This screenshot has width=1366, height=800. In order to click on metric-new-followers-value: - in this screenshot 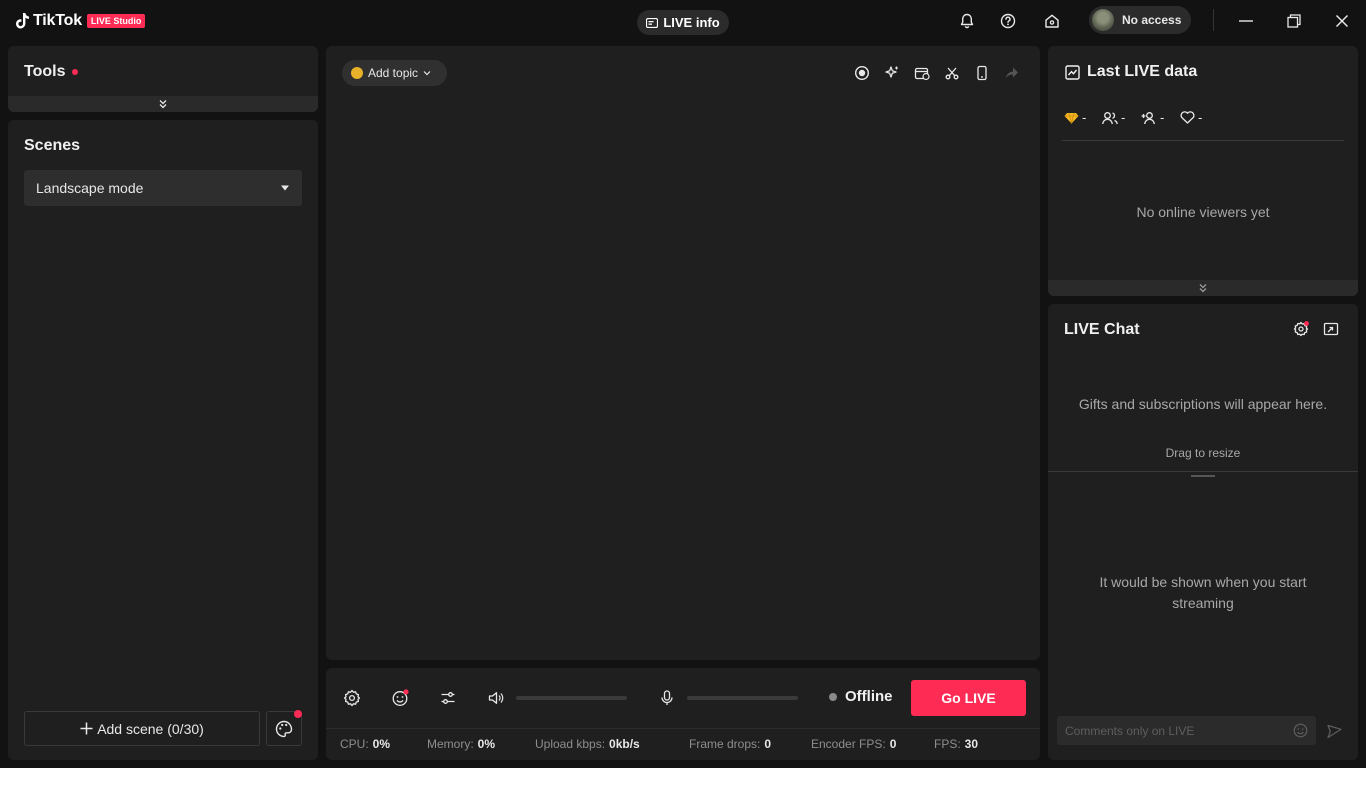, I will do `click(1162, 117)`.